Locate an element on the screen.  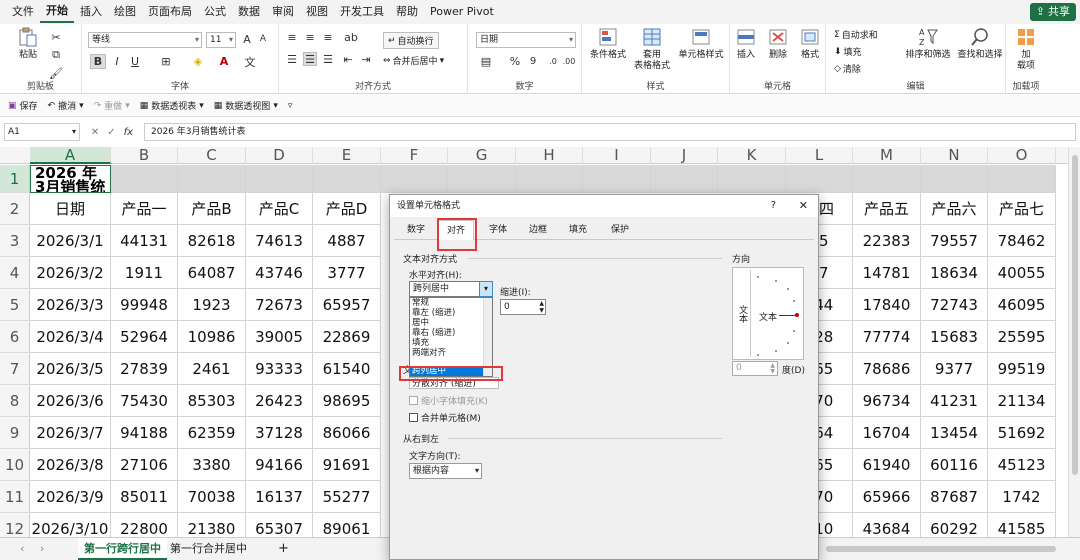
data-cell: 37128 is located at coordinates (279, 433).